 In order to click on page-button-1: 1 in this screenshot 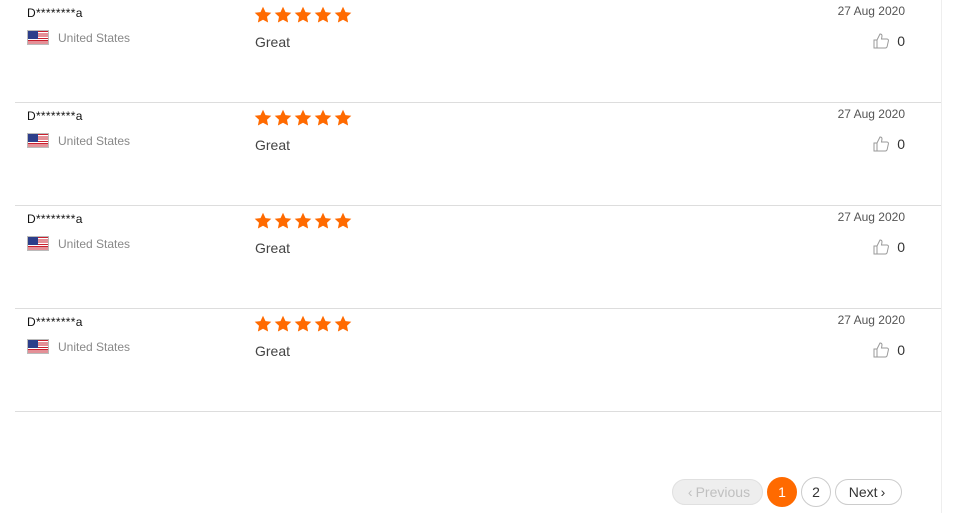, I will do `click(782, 492)`.